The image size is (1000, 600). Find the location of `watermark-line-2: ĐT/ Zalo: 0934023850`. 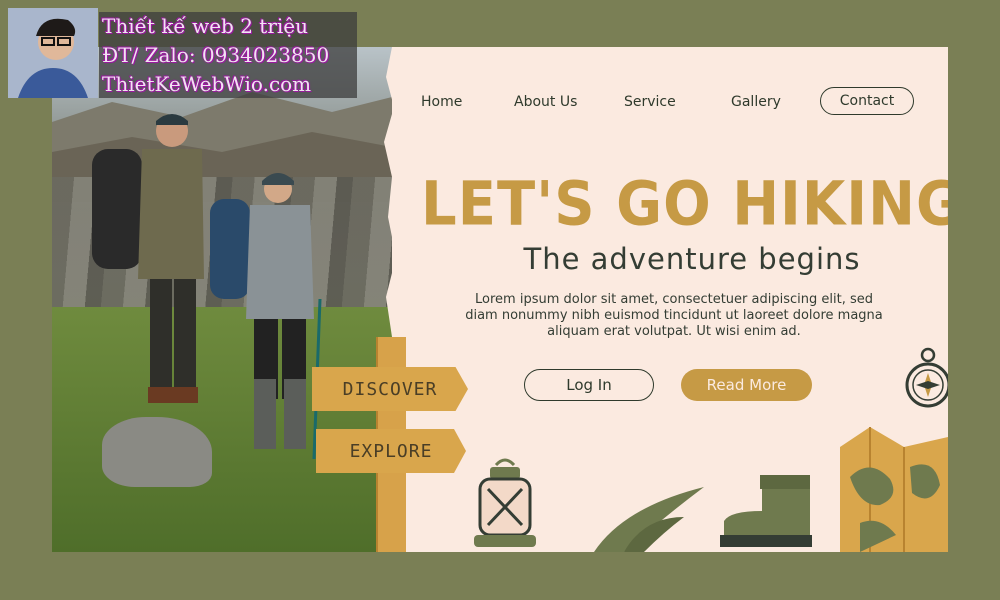

watermark-line-2: ĐT/ Zalo: 0934023850 is located at coordinates (216, 55).